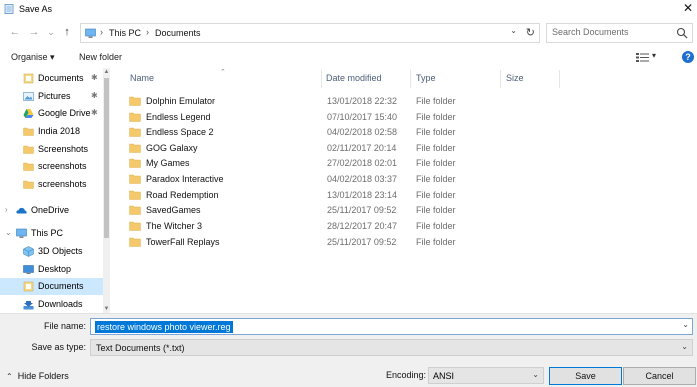 This screenshot has height=387, width=697. What do you see at coordinates (55, 131) in the screenshot?
I see `sidebar-item-india-2018: India 2018` at bounding box center [55, 131].